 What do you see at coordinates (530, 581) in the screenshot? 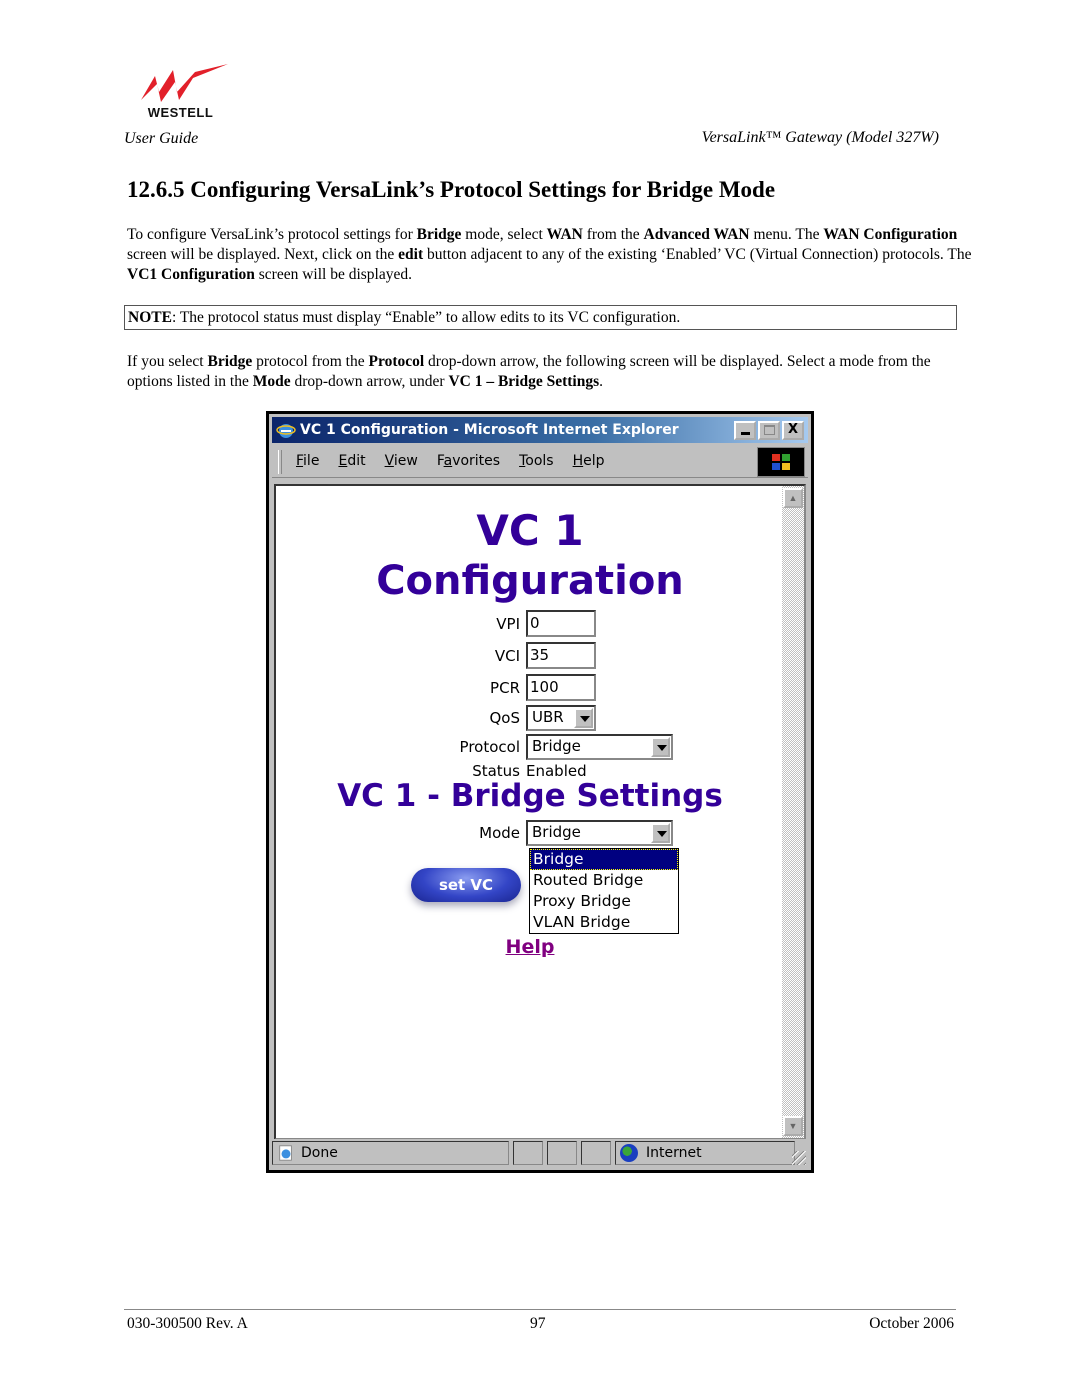
I see `page-heading-configuration: Configuration` at bounding box center [530, 581].